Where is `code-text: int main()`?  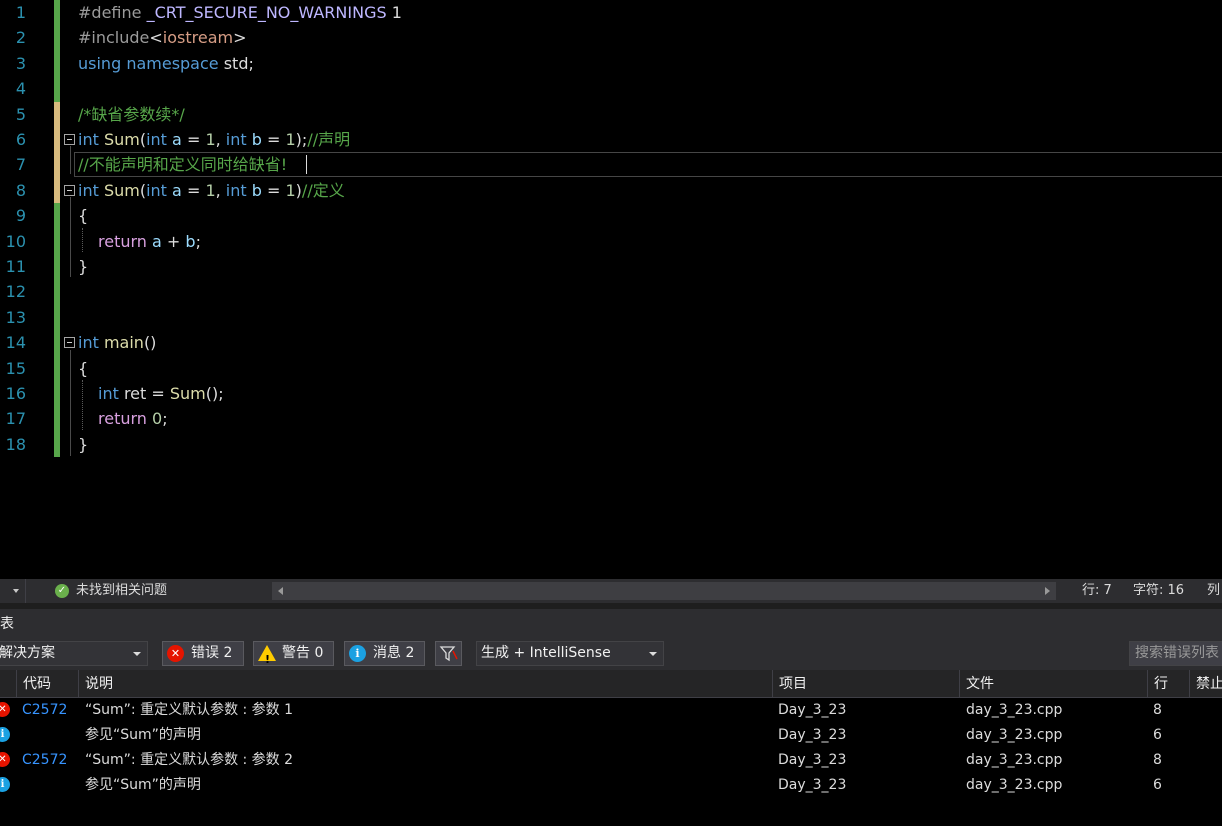 code-text: int main() is located at coordinates (117, 342).